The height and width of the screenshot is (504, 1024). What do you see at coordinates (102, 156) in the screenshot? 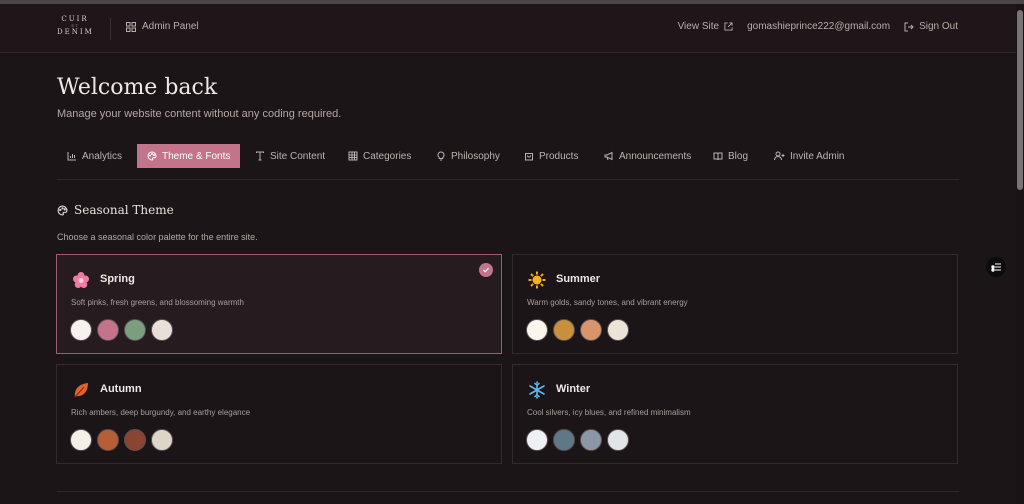
I see `tab-label: Analytics` at bounding box center [102, 156].